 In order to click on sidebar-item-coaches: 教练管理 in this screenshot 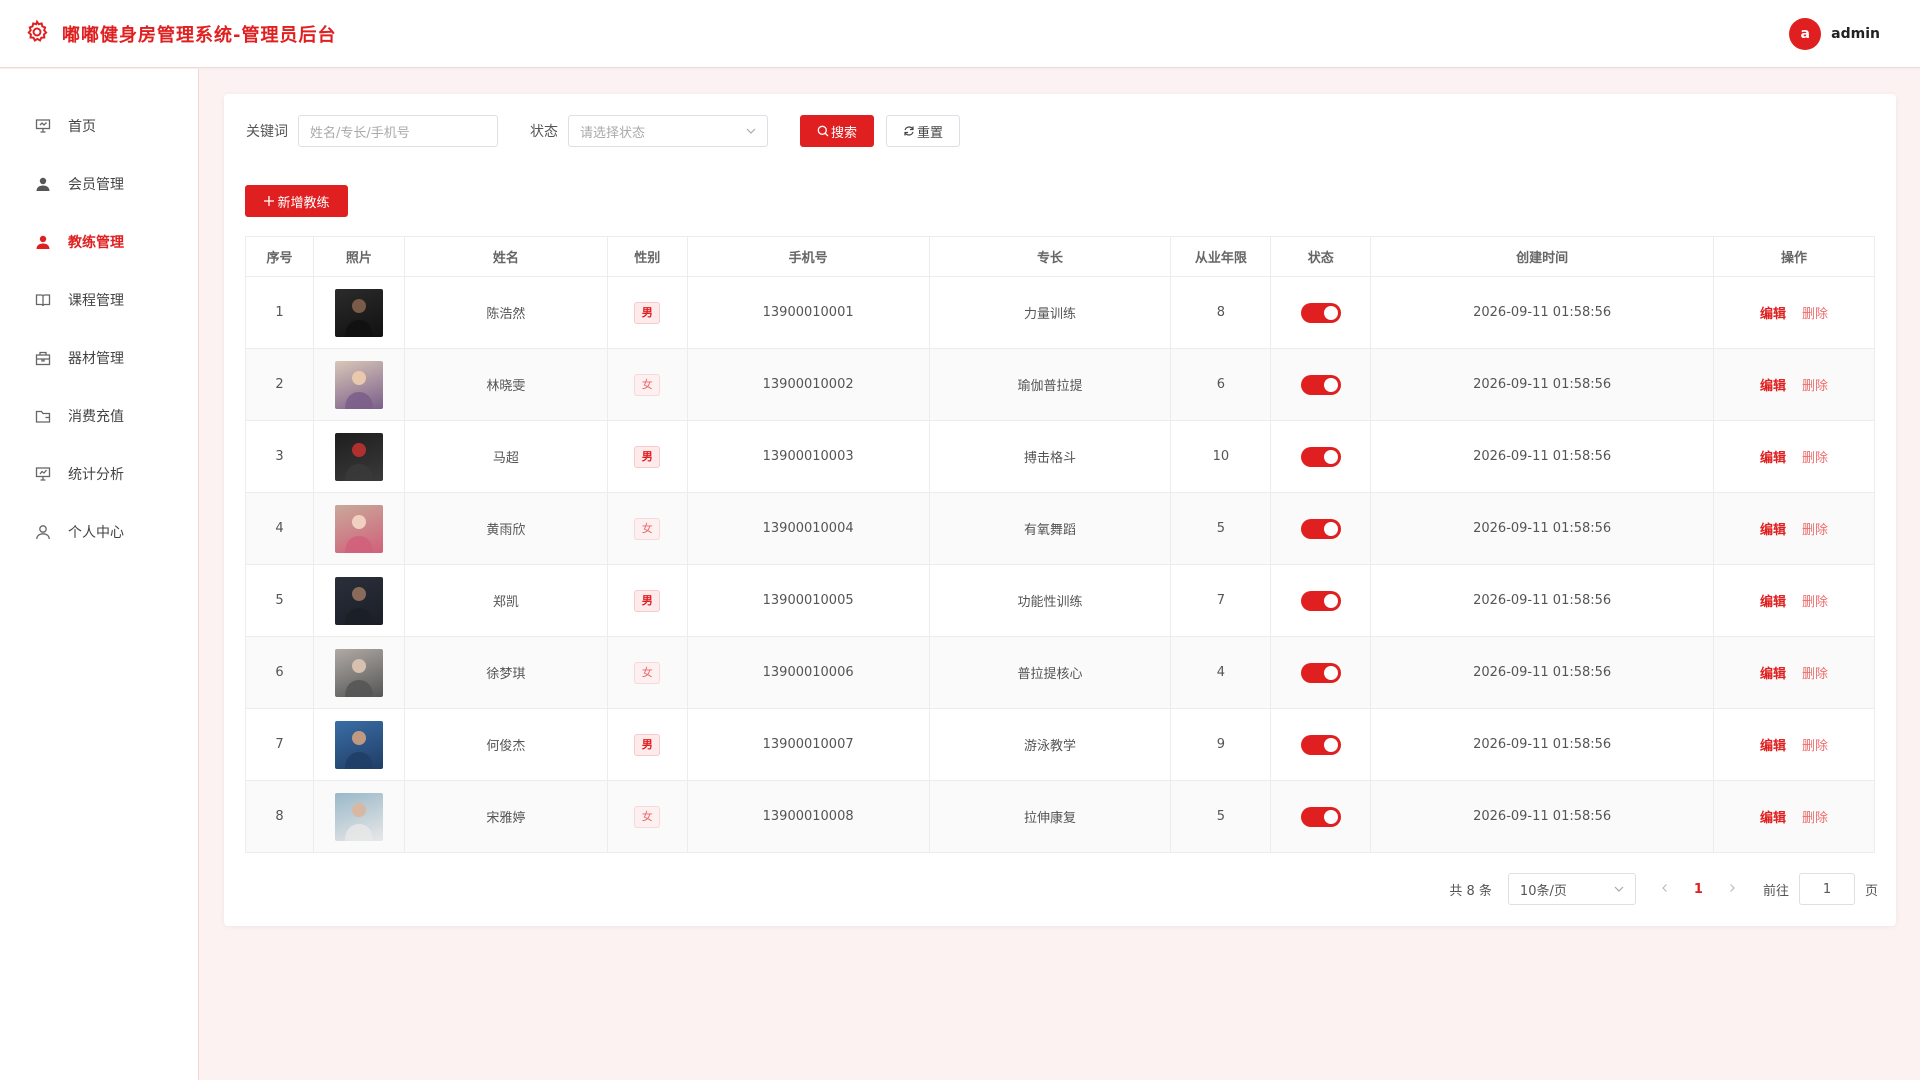, I will do `click(99, 242)`.